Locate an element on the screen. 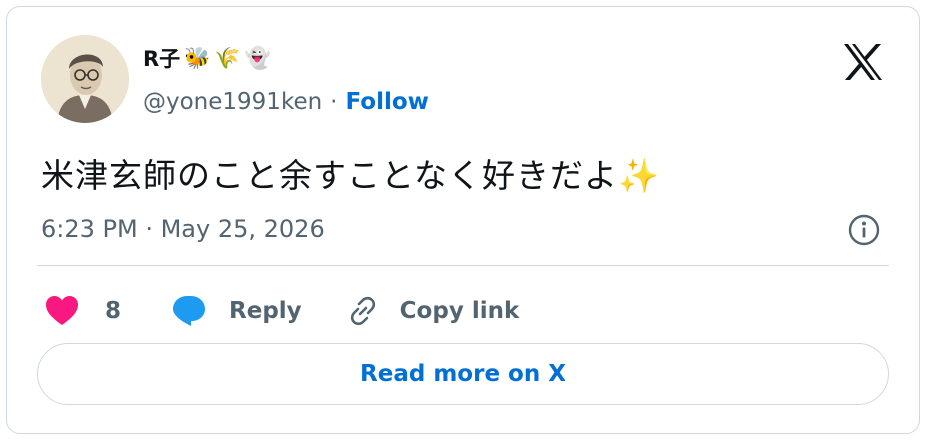  reply-button: Reply is located at coordinates (236, 311).